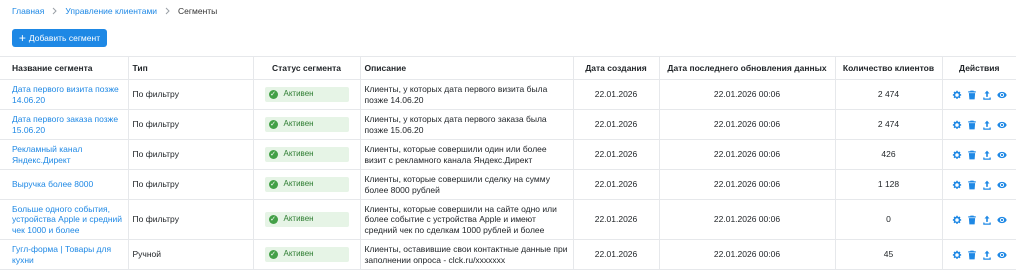  I want to click on segment-name-link: Дата первого визита позже 14.06.20, so click(65, 94).